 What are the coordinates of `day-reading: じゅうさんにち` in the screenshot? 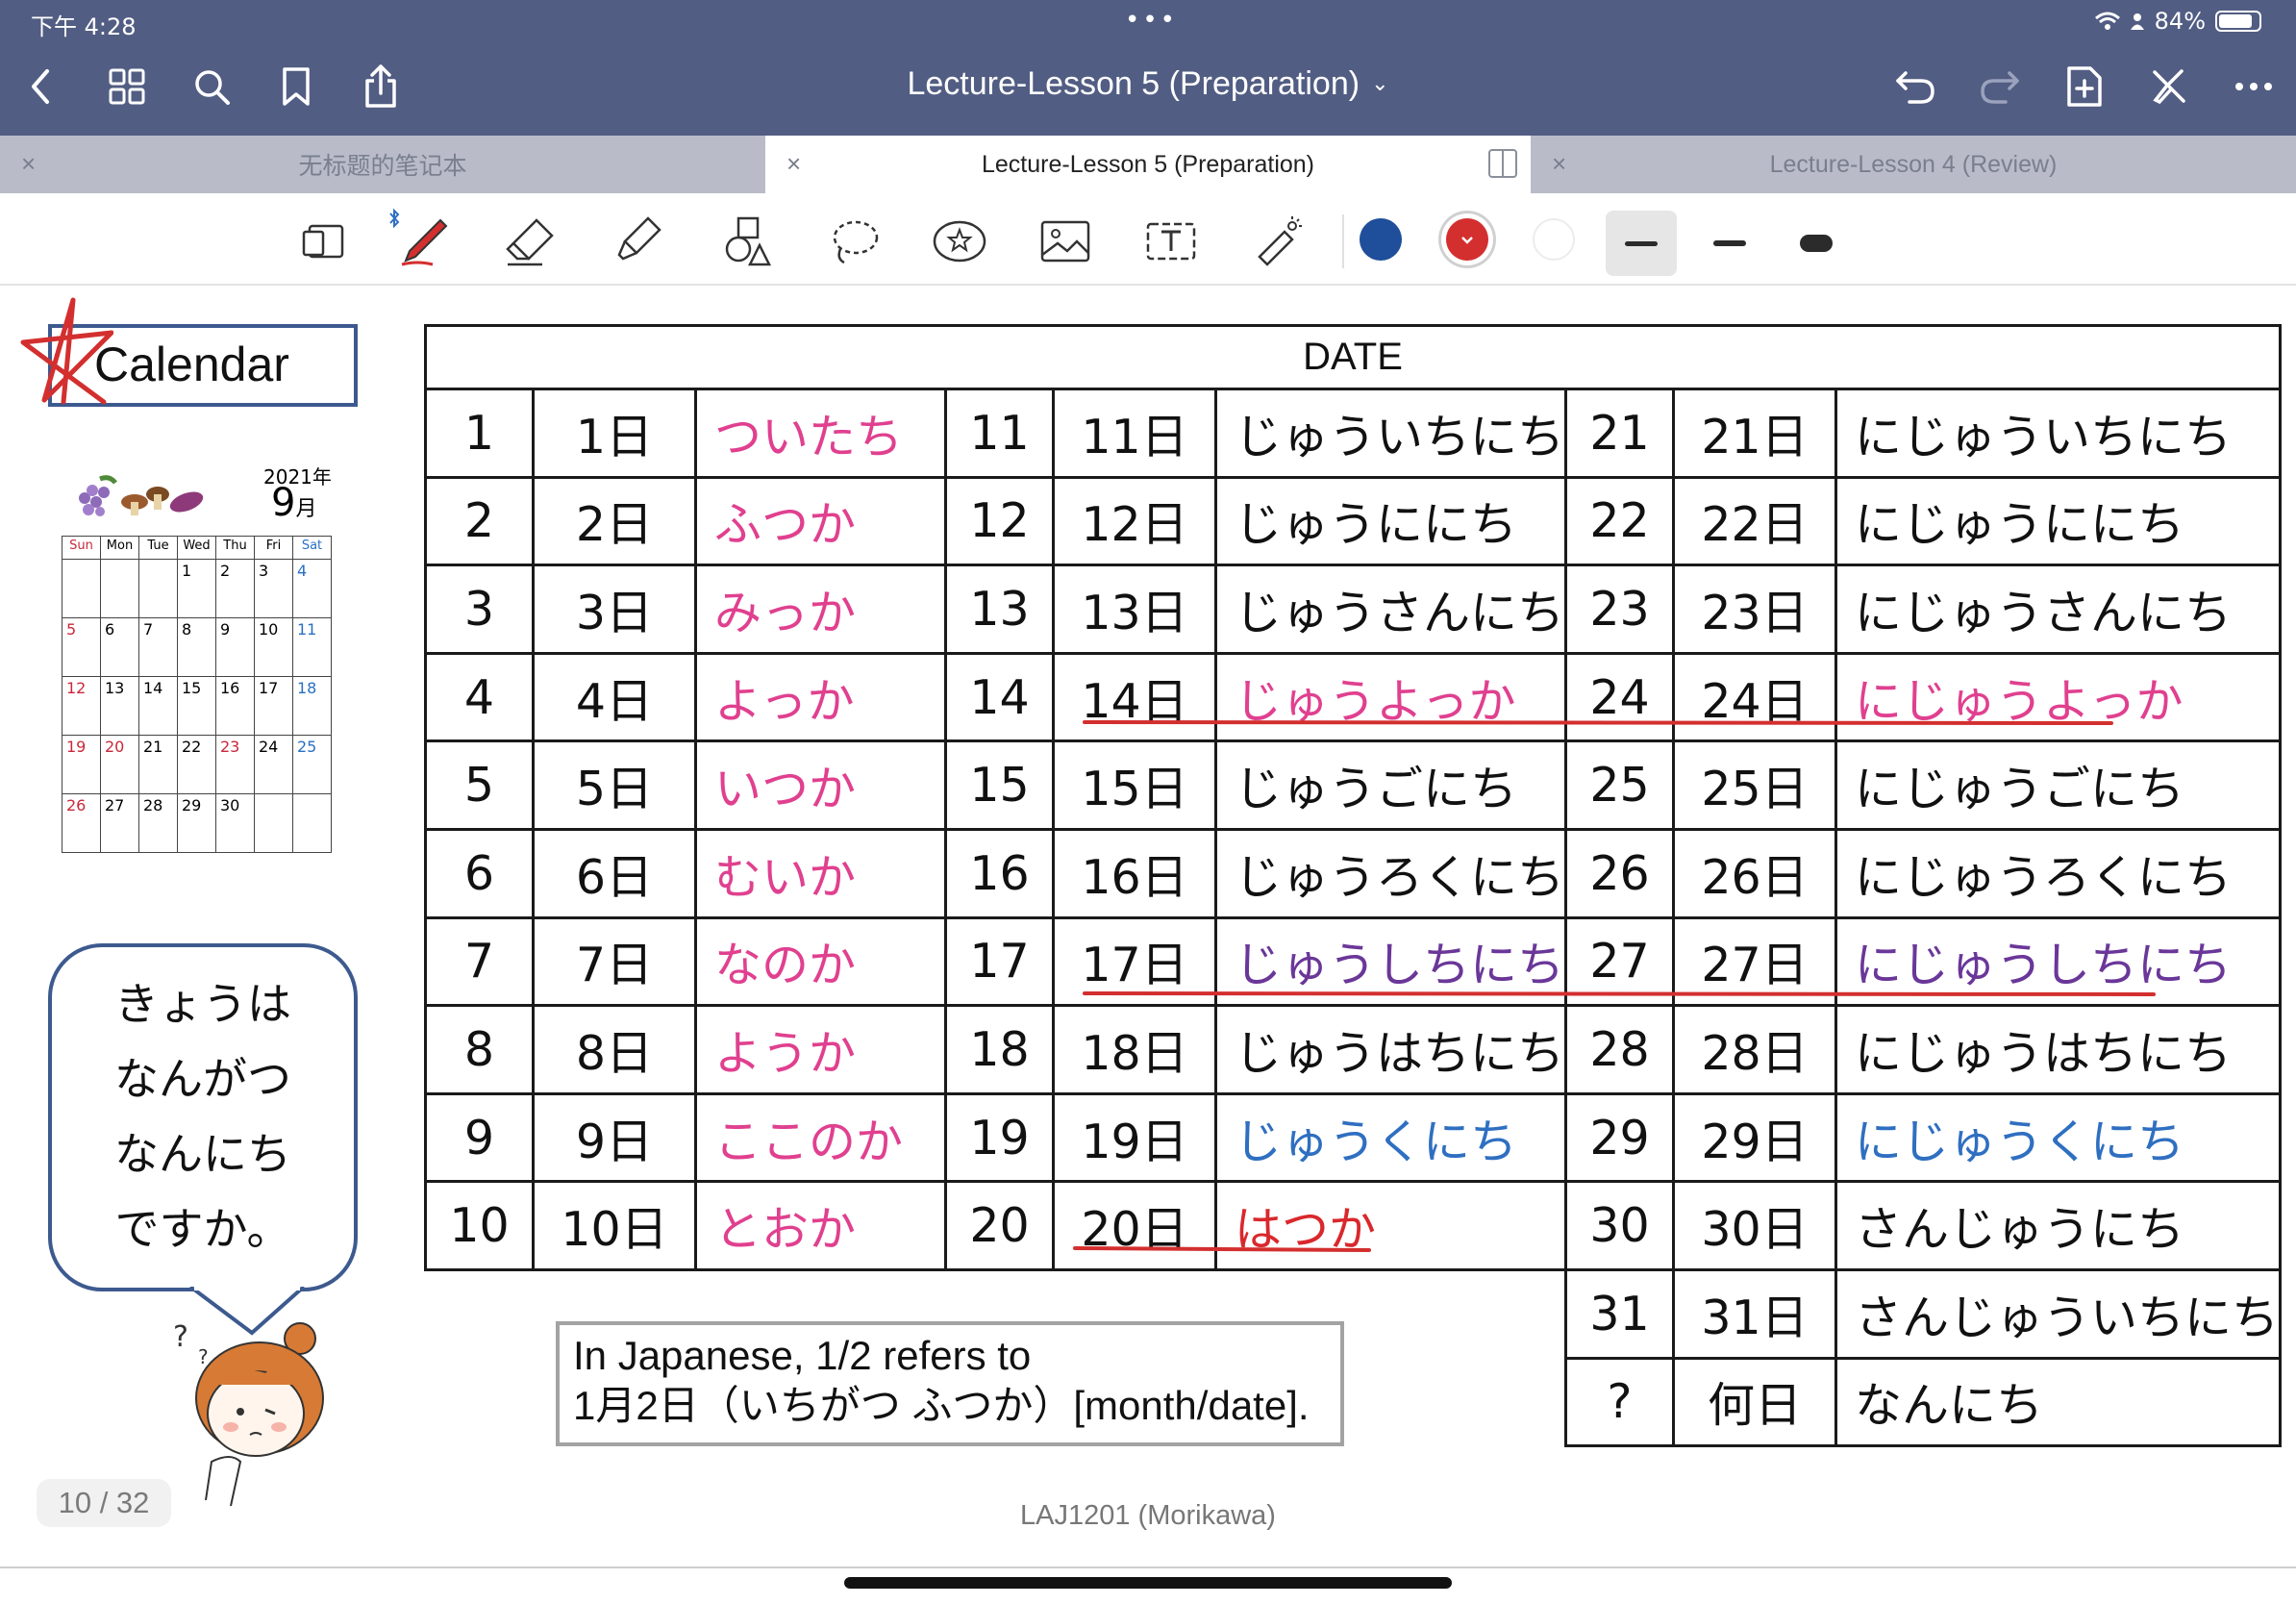 It's located at (1390, 609).